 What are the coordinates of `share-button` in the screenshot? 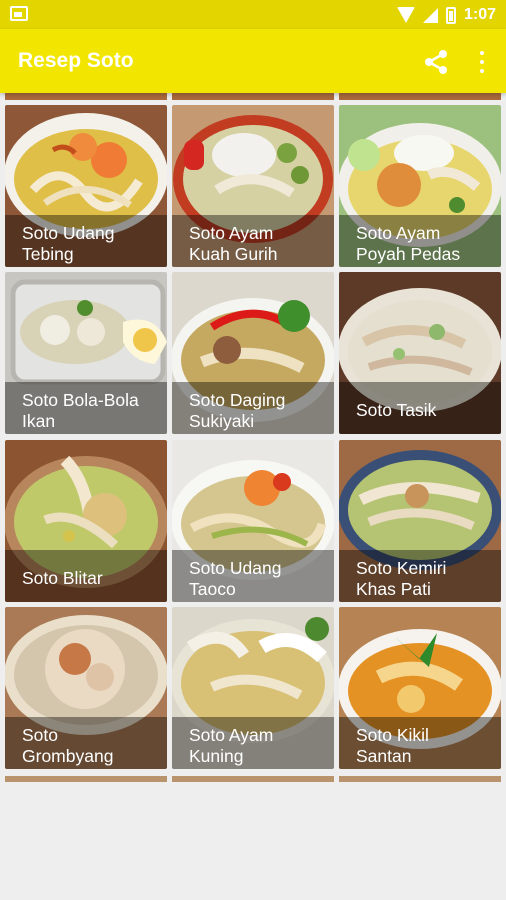 It's located at (436, 62).